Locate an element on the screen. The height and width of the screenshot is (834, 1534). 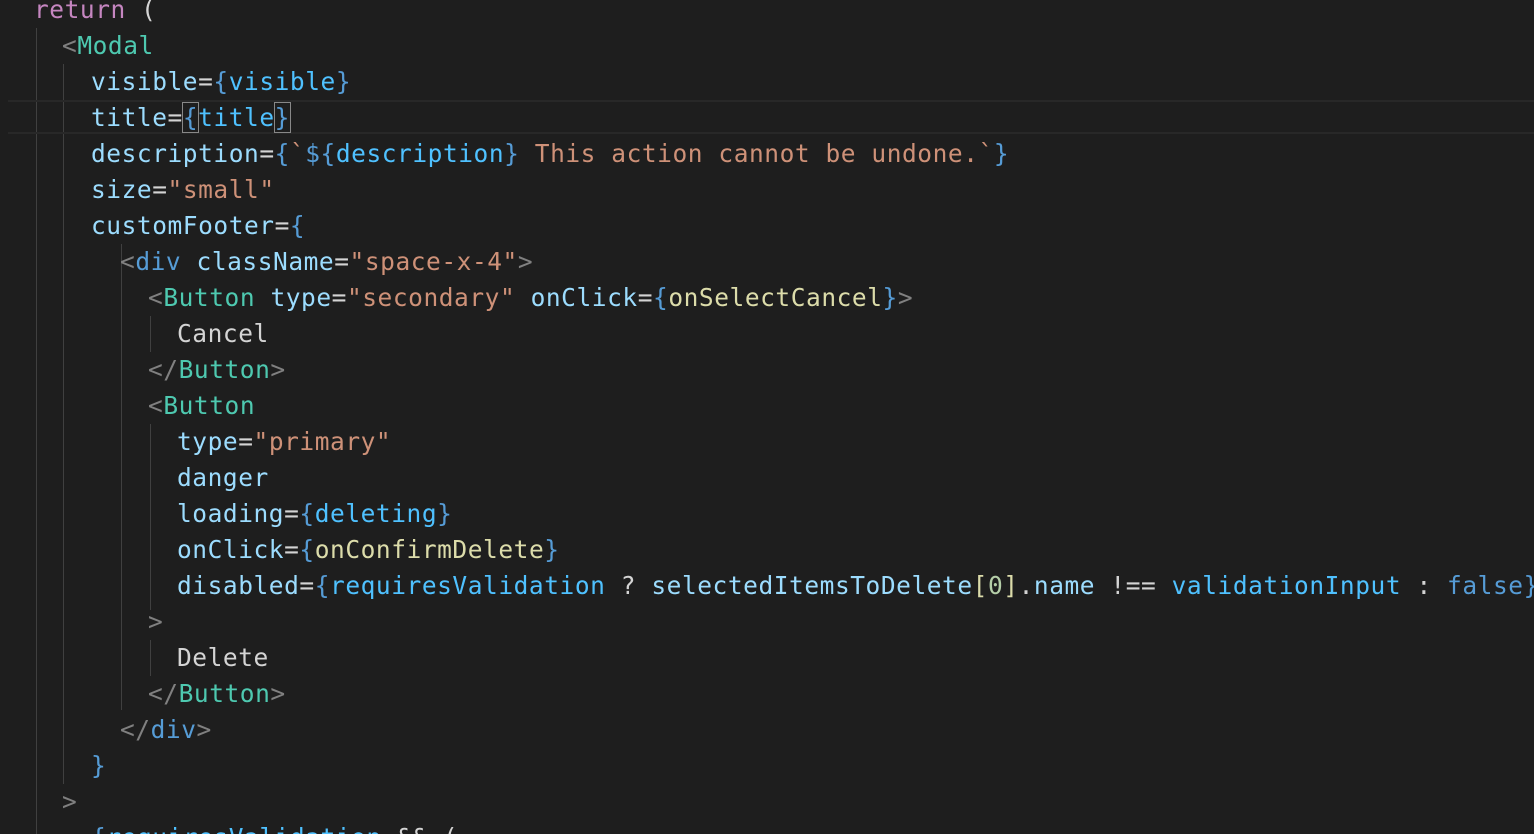
bracket: [ is located at coordinates (980, 585).